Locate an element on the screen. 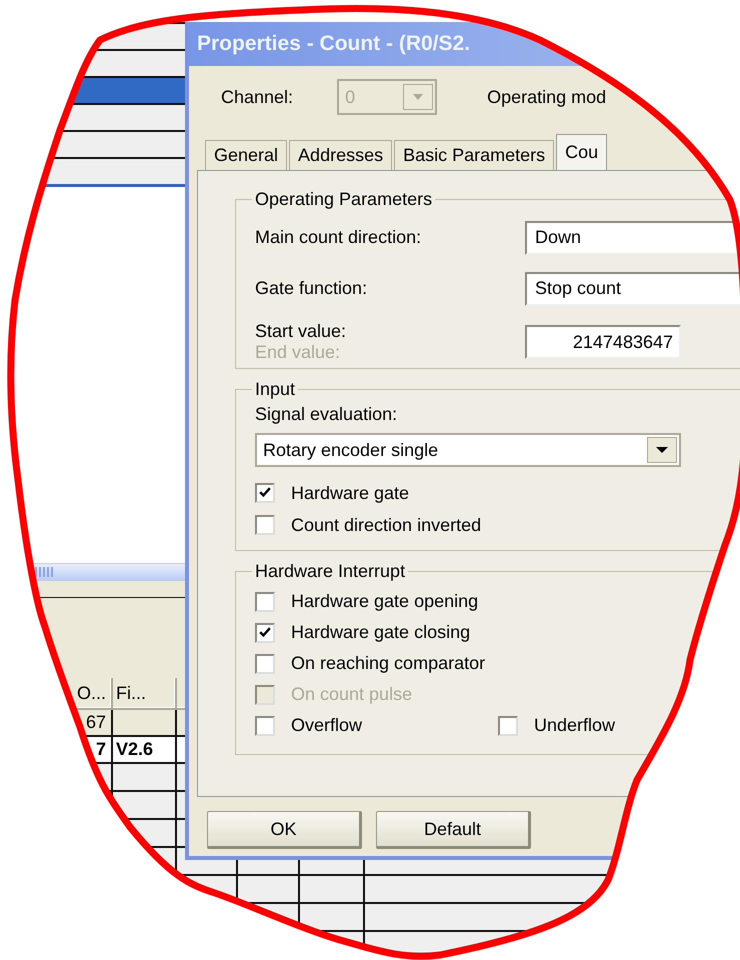  tab: General is located at coordinates (246, 155).